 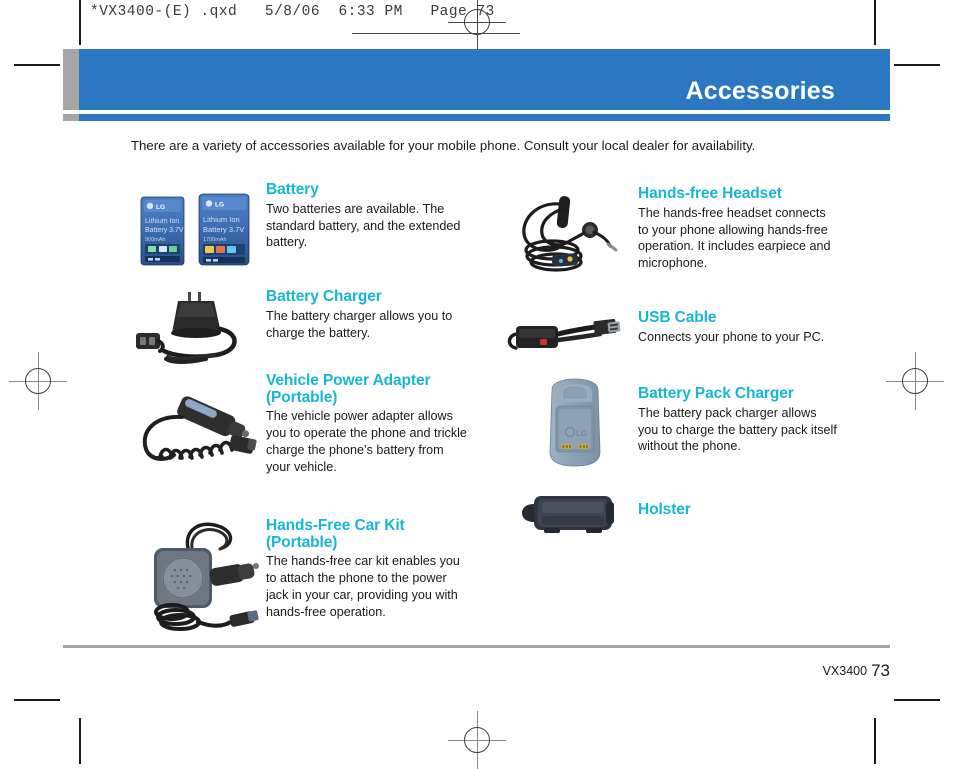 I want to click on accessory-title: Hands-Free Car Kit (Portable), so click(x=335, y=534).